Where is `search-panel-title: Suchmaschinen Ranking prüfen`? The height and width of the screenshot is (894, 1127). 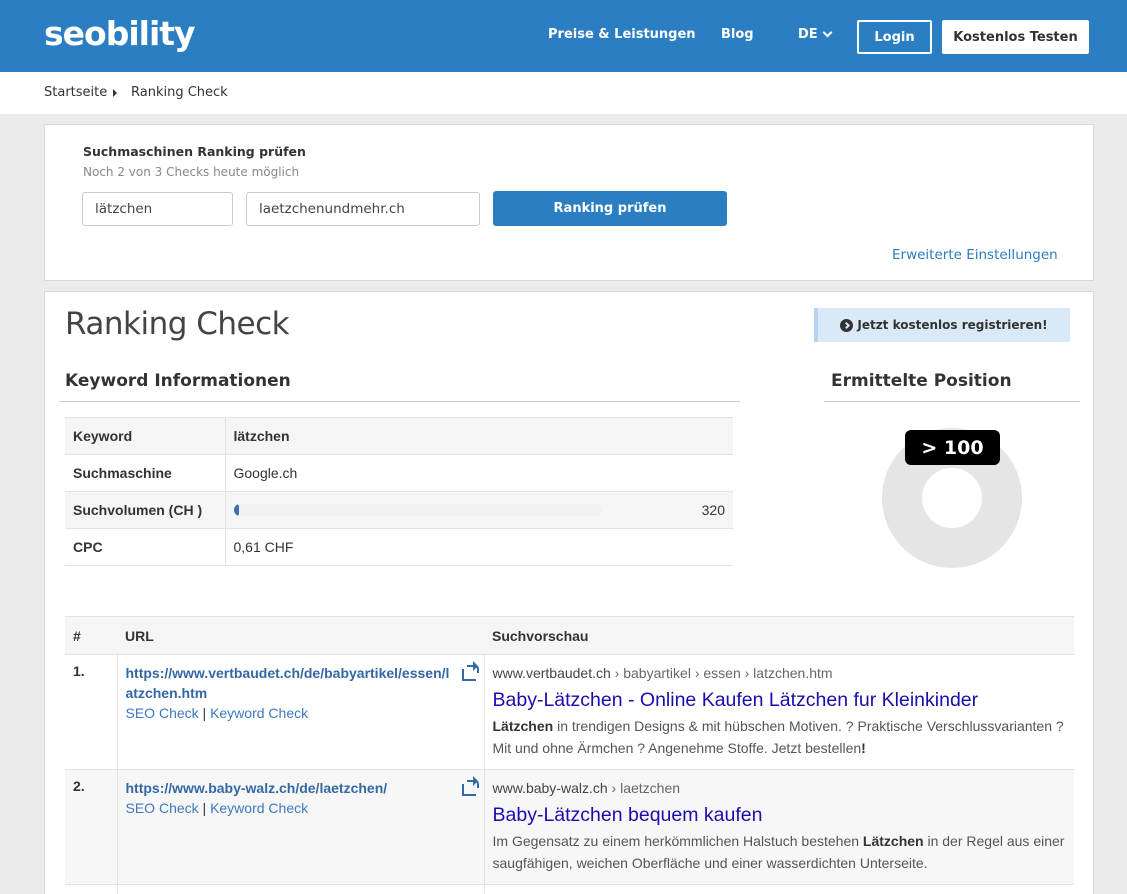 search-panel-title: Suchmaschinen Ranking prüfen is located at coordinates (194, 151).